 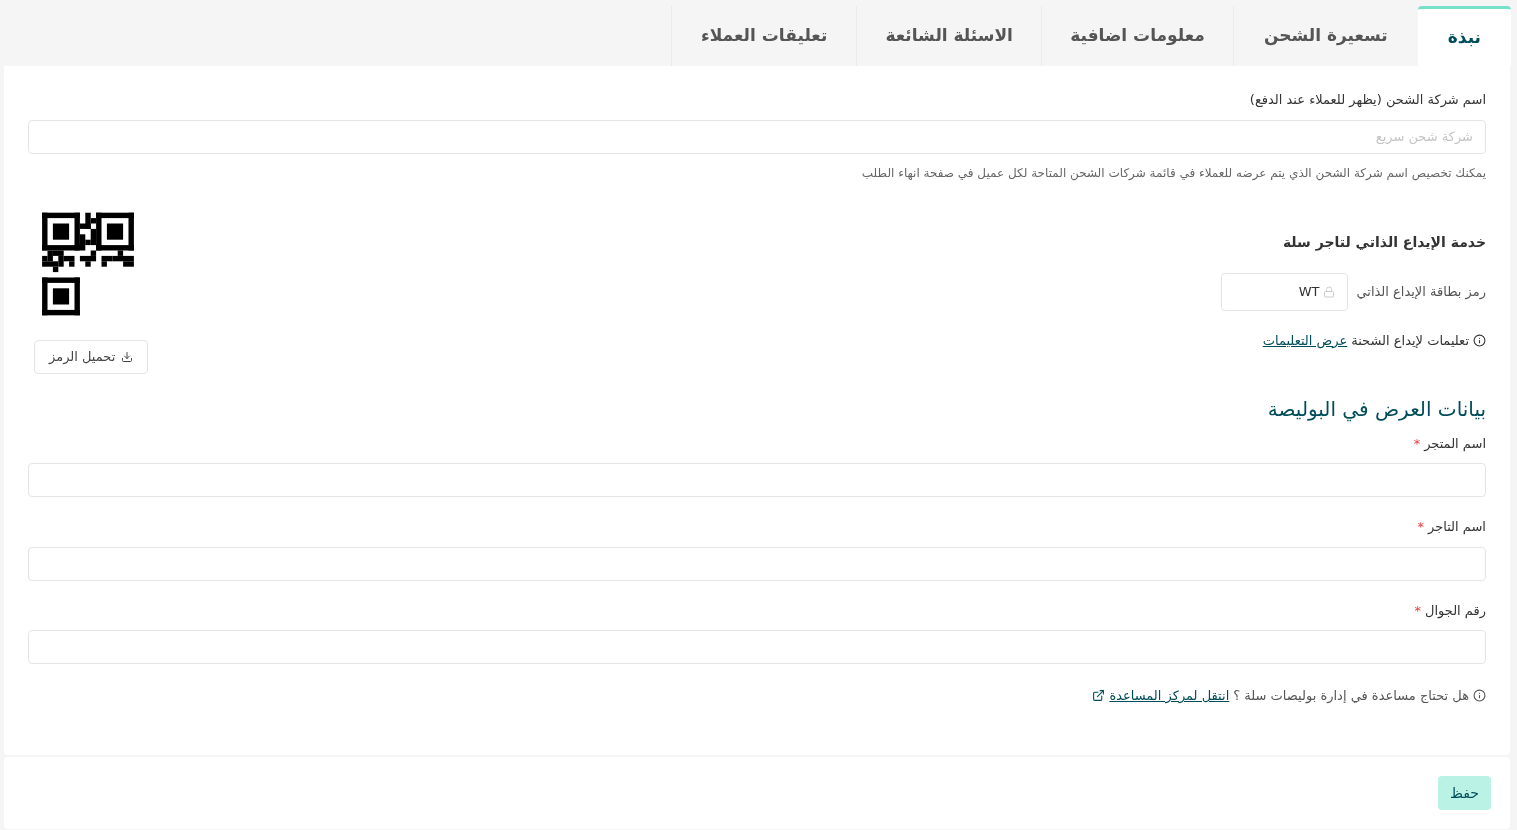 I want to click on field-label: رمز بطاقة الإيداع الذاتي, so click(x=1421, y=292).